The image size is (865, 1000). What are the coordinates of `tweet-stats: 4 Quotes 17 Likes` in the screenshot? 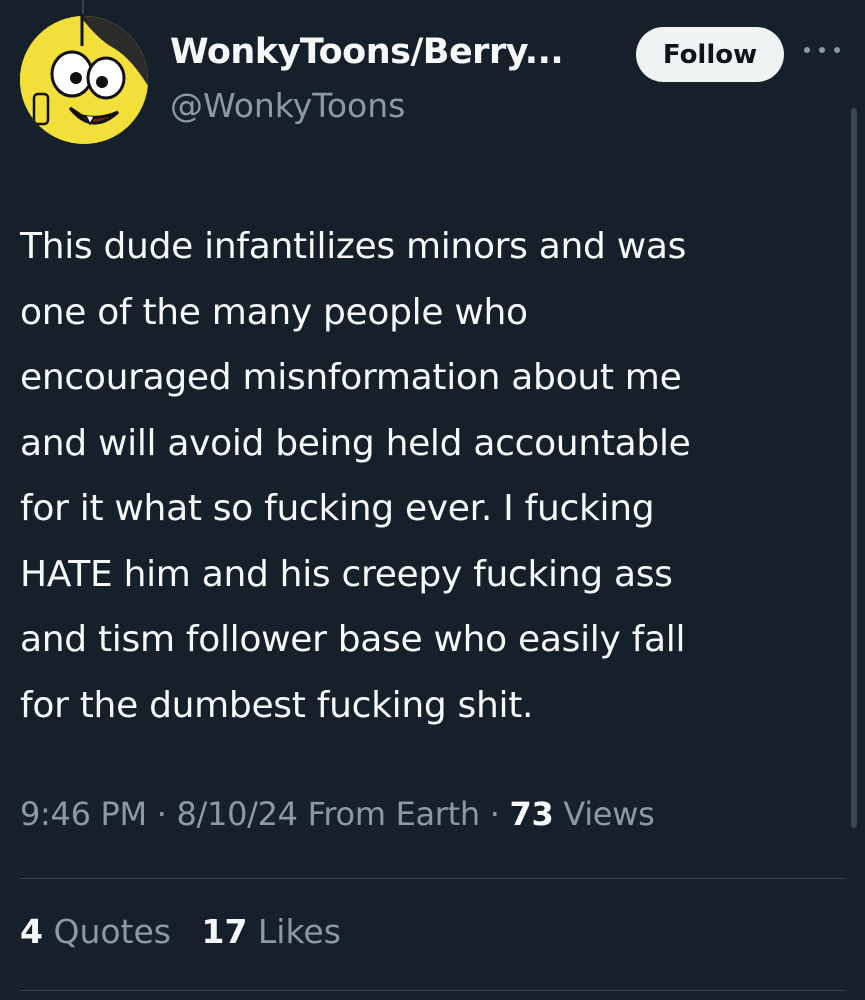 It's located at (190, 931).